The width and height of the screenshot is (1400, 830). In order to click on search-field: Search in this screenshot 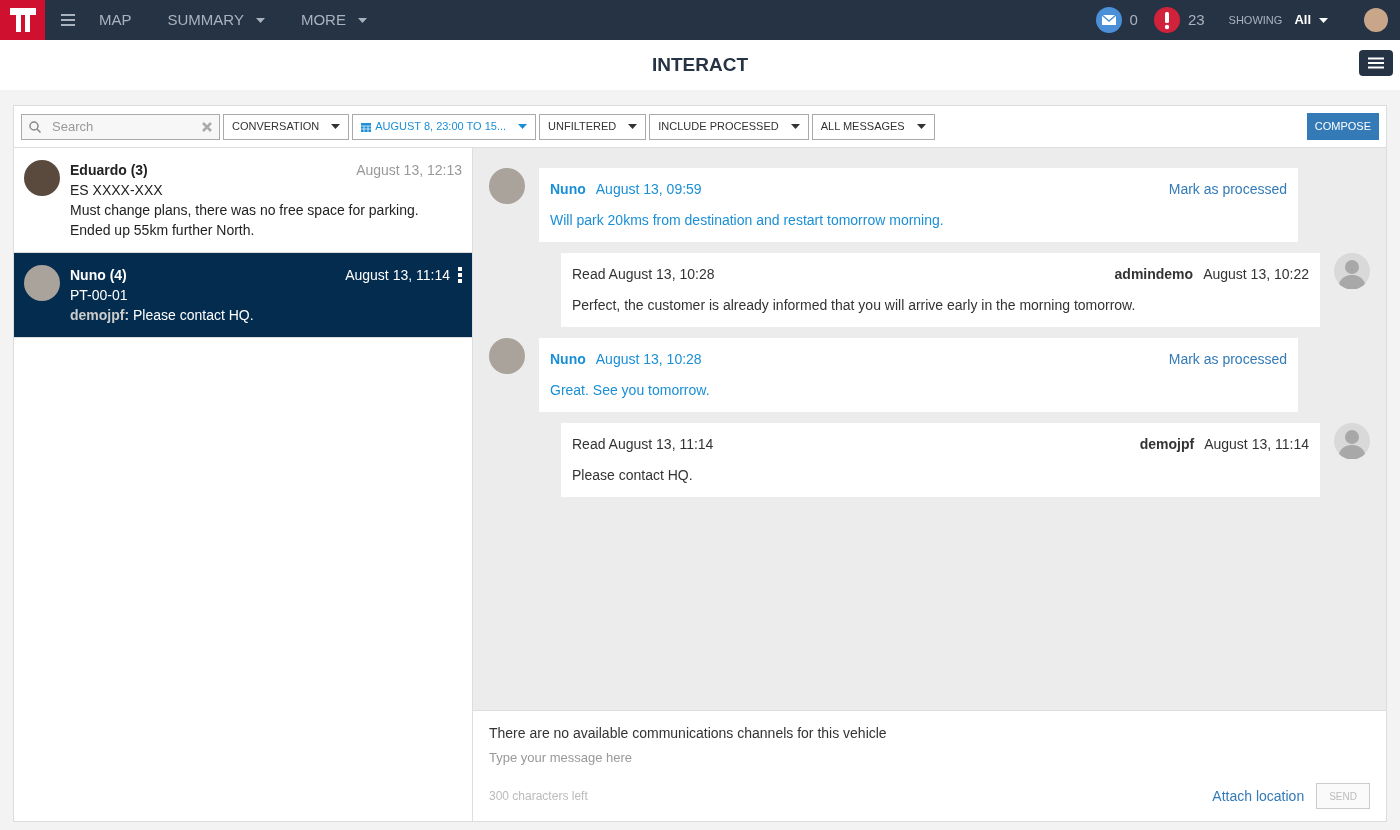, I will do `click(120, 126)`.